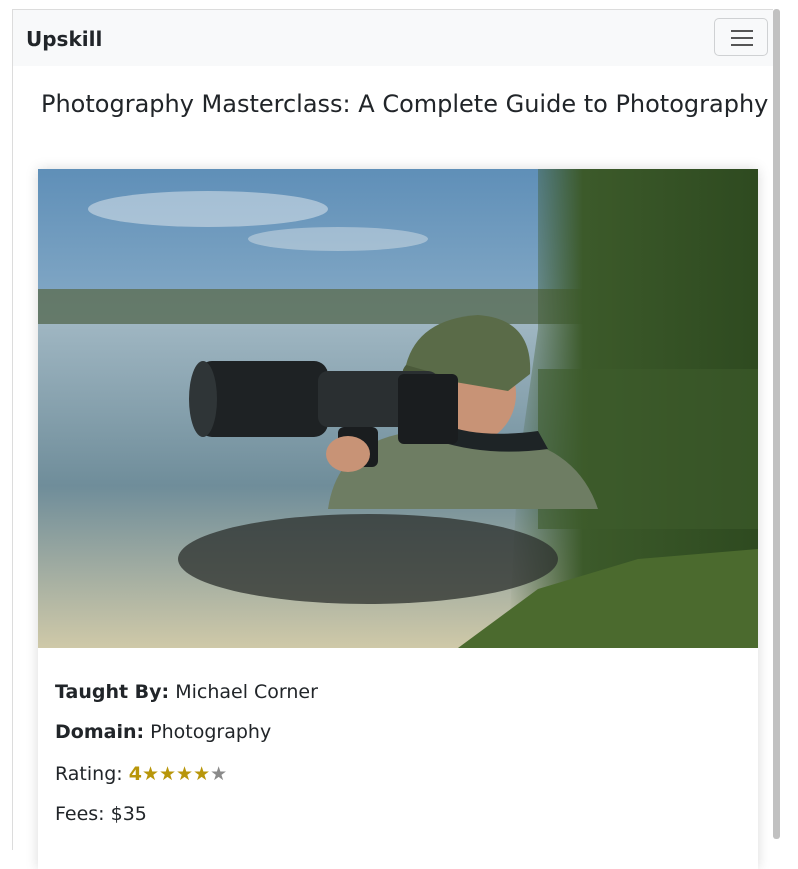 The image size is (798, 869). What do you see at coordinates (100, 732) in the screenshot?
I see `domain-label: Domain:` at bounding box center [100, 732].